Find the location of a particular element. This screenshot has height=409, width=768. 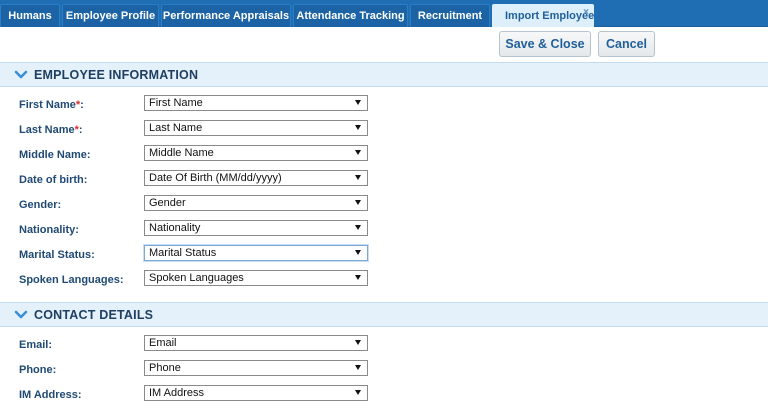

middle-name-select: Middle Name is located at coordinates (256, 153).